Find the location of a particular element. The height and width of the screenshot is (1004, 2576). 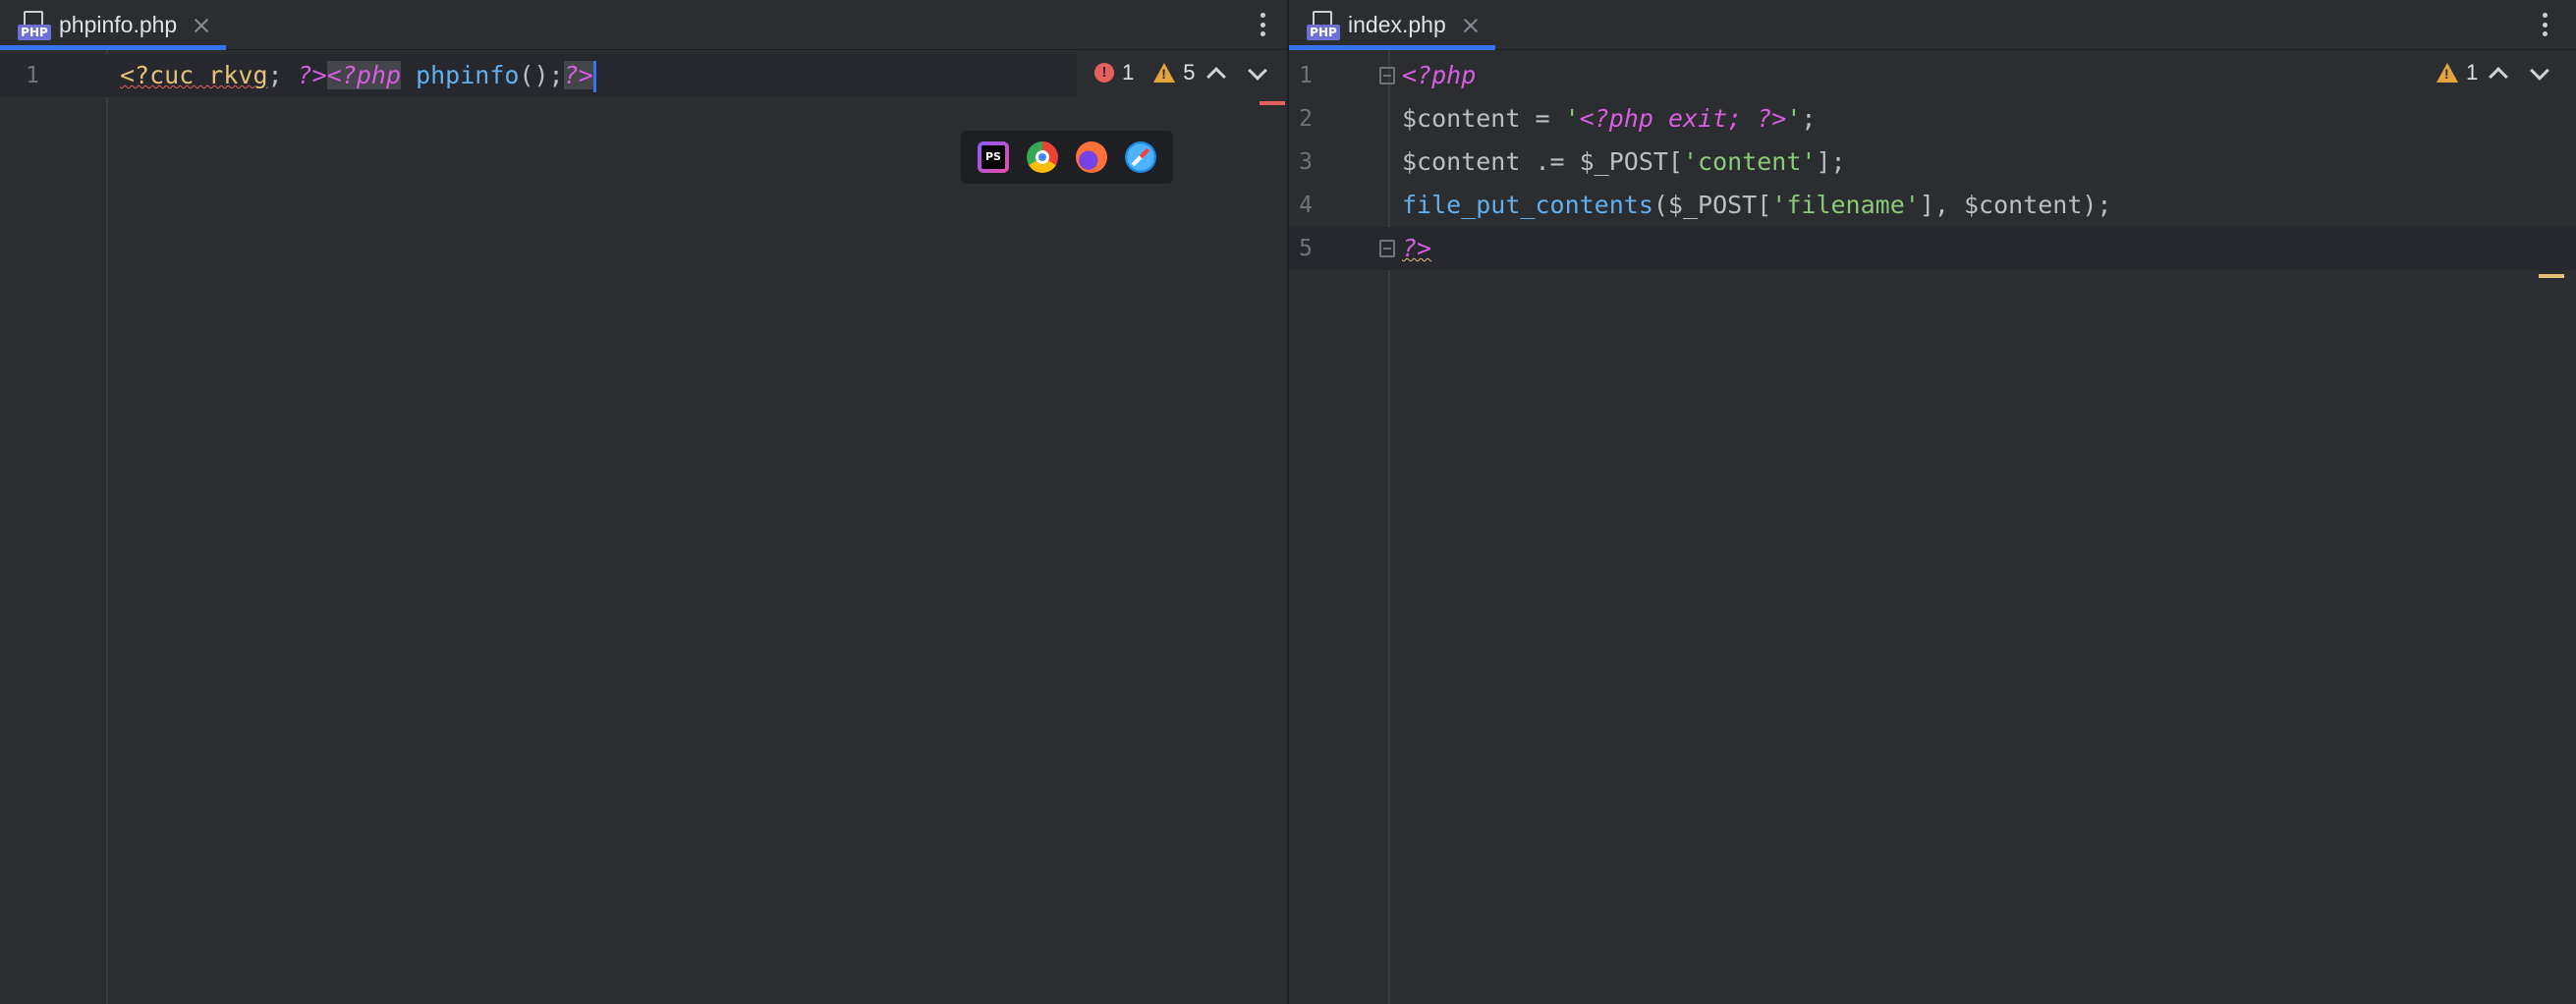

chrome-icon is located at coordinates (1042, 157).